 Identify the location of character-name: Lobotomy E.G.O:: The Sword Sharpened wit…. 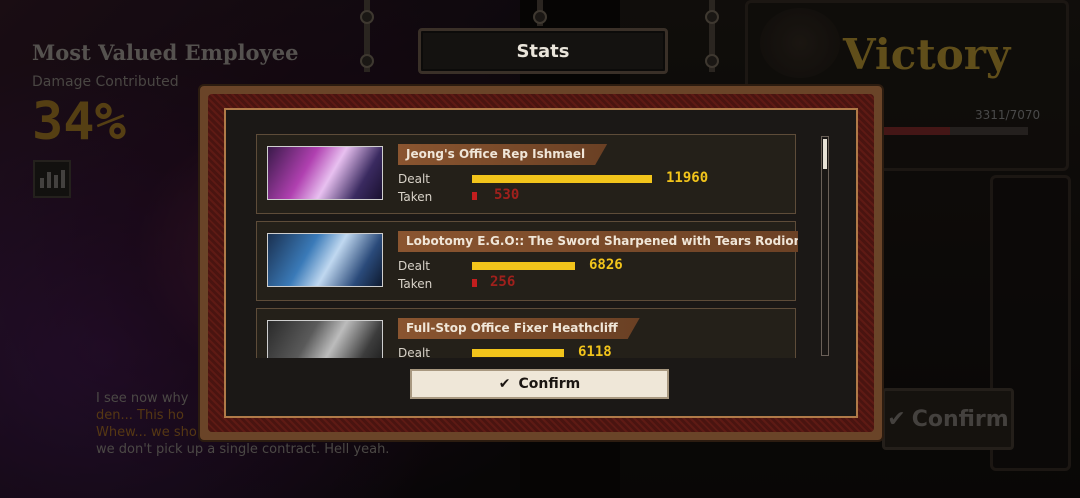
(598, 241).